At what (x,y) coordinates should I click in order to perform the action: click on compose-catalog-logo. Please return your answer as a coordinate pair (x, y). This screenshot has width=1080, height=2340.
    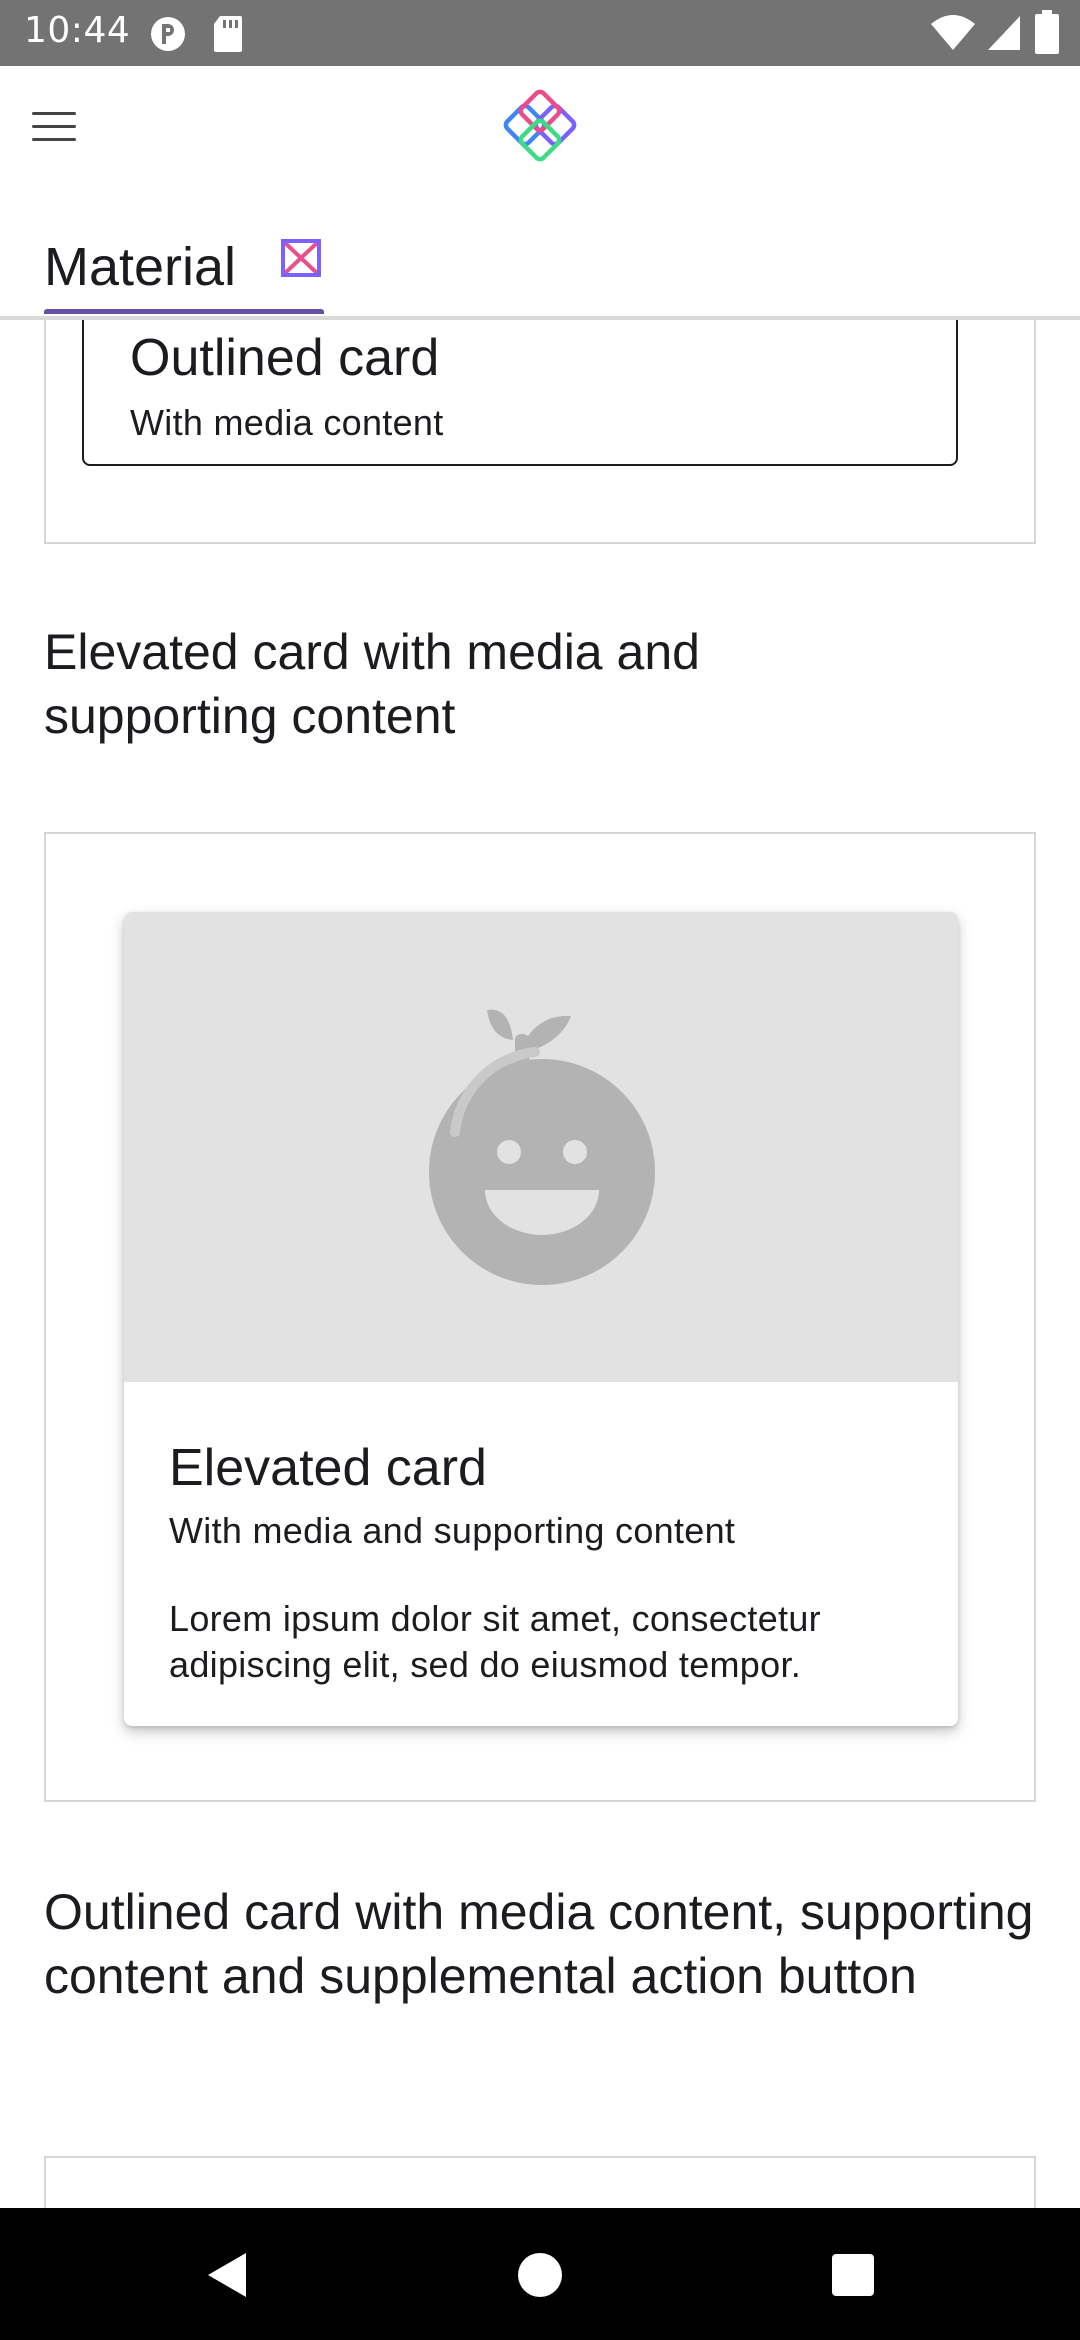
    Looking at the image, I should click on (540, 125).